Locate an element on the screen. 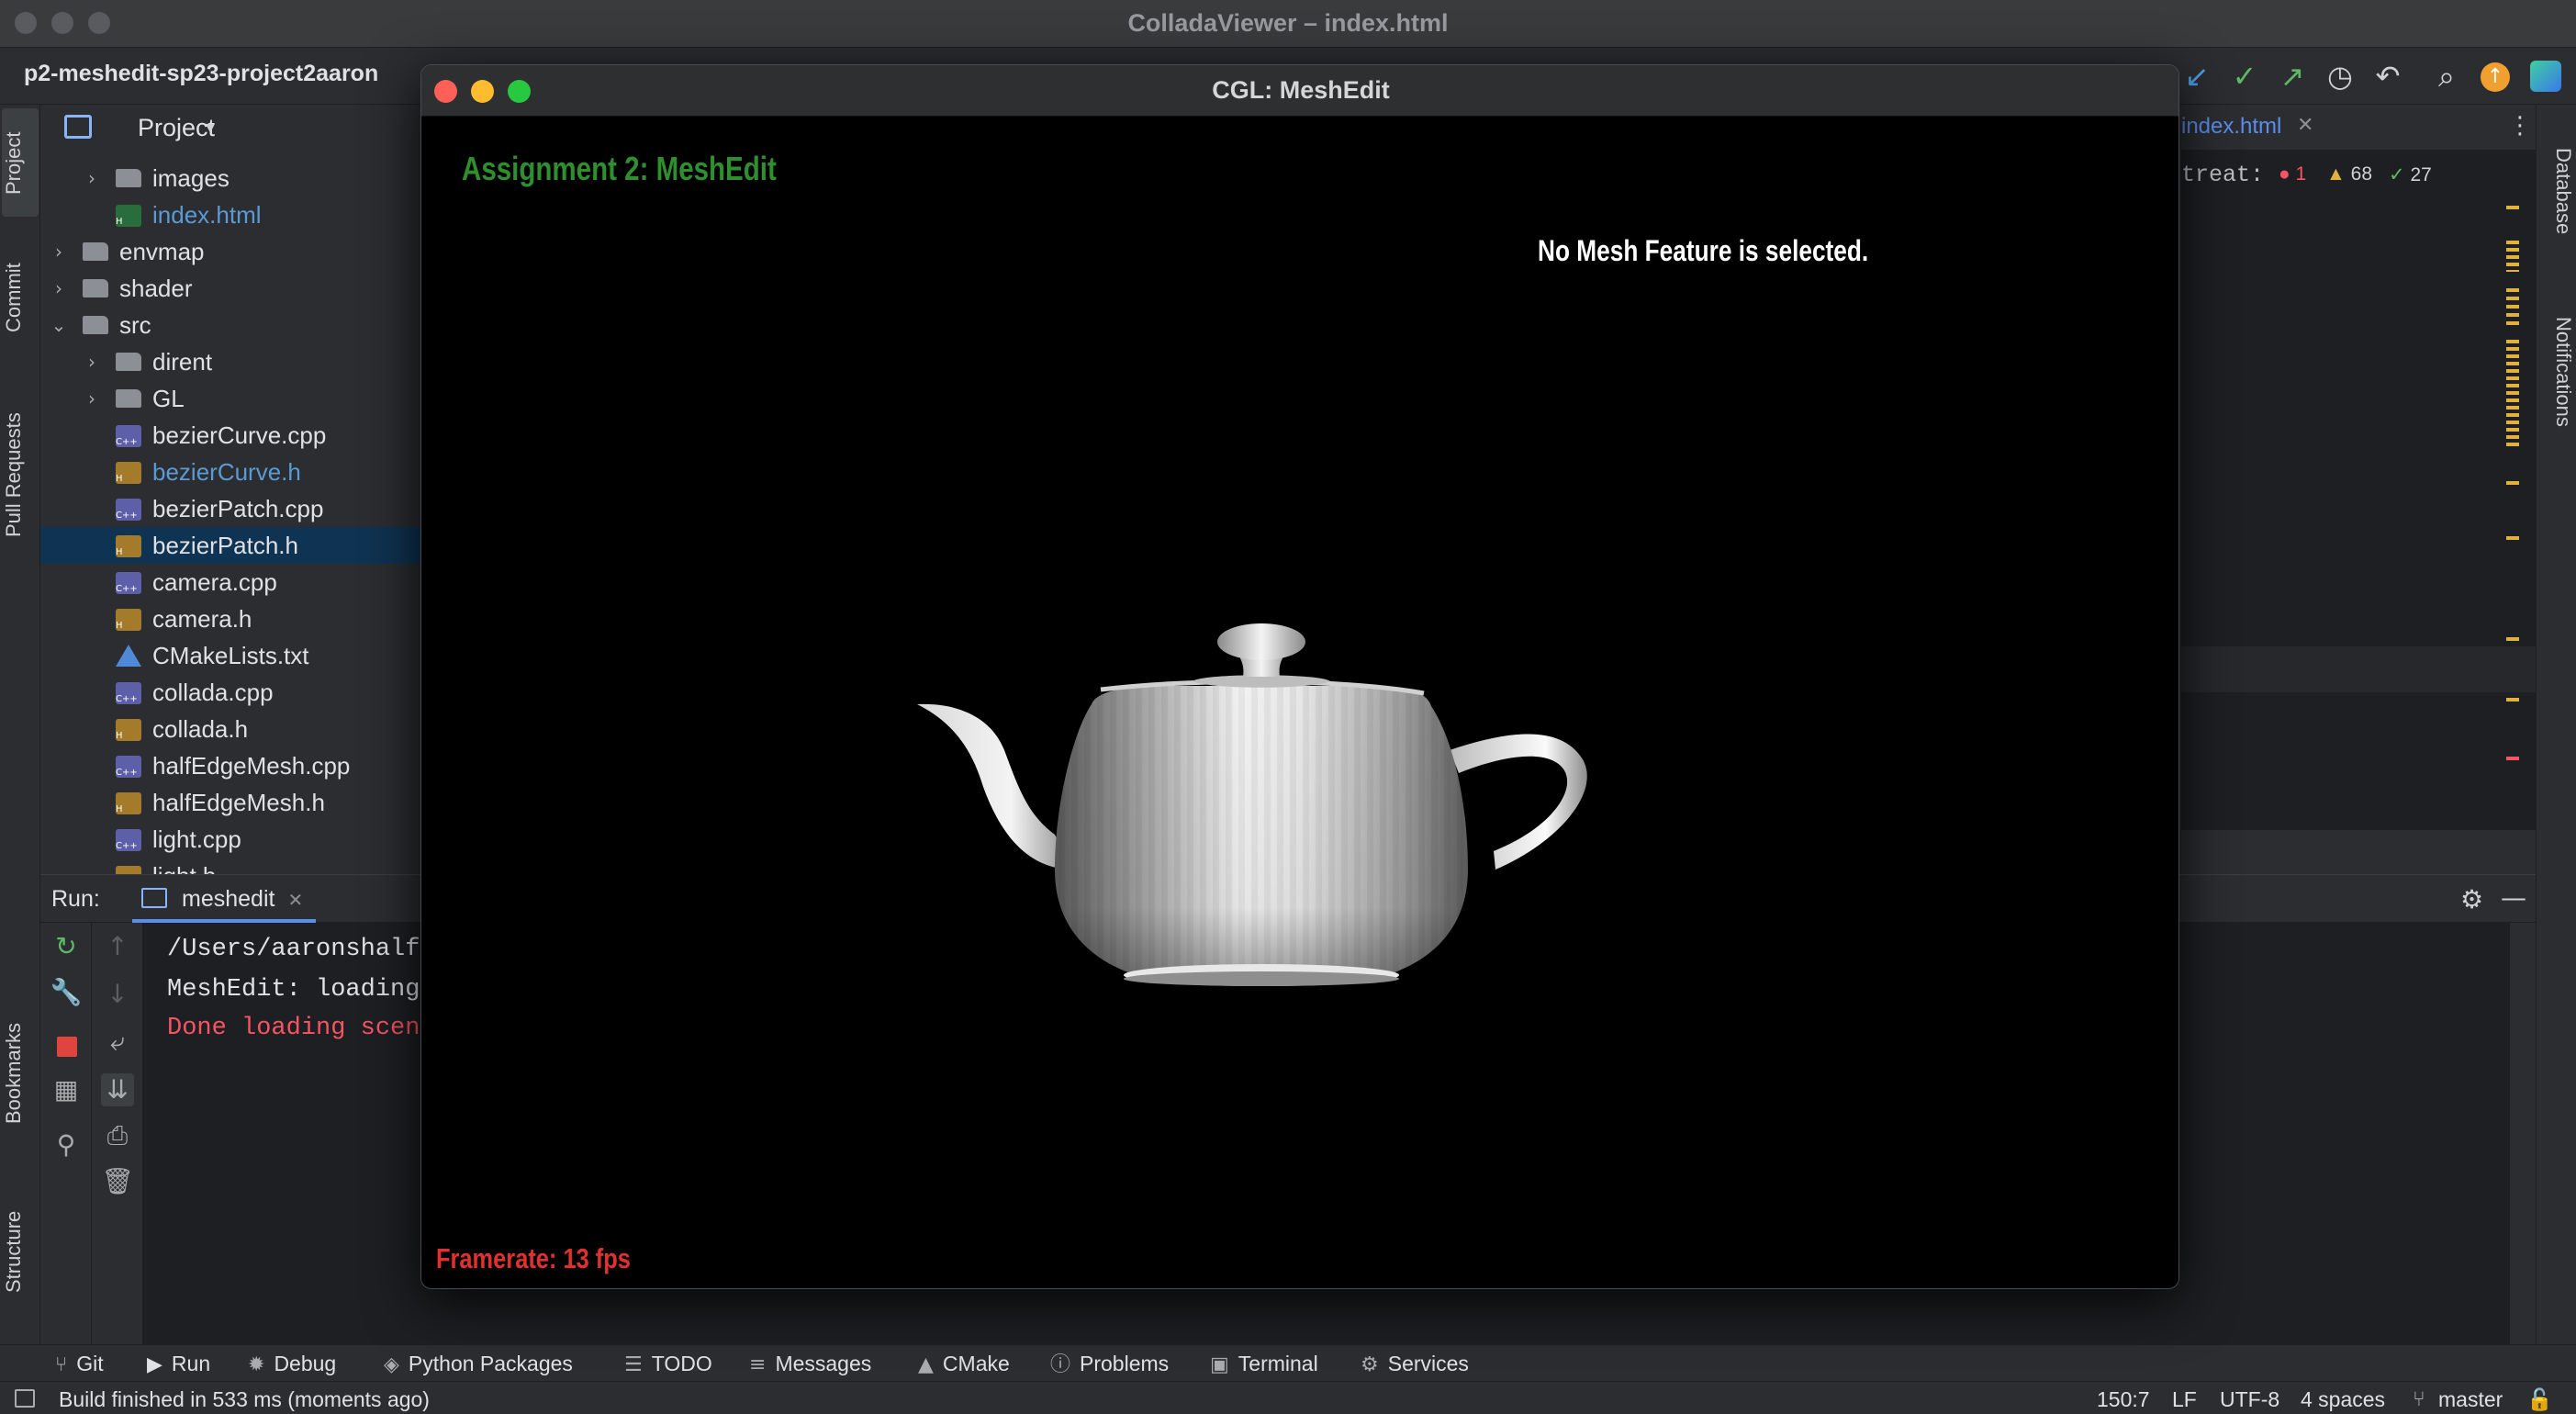  tree-item-halfedgemesh-cpp: C++ halfEdgeMesh.cpp is located at coordinates (237, 766).